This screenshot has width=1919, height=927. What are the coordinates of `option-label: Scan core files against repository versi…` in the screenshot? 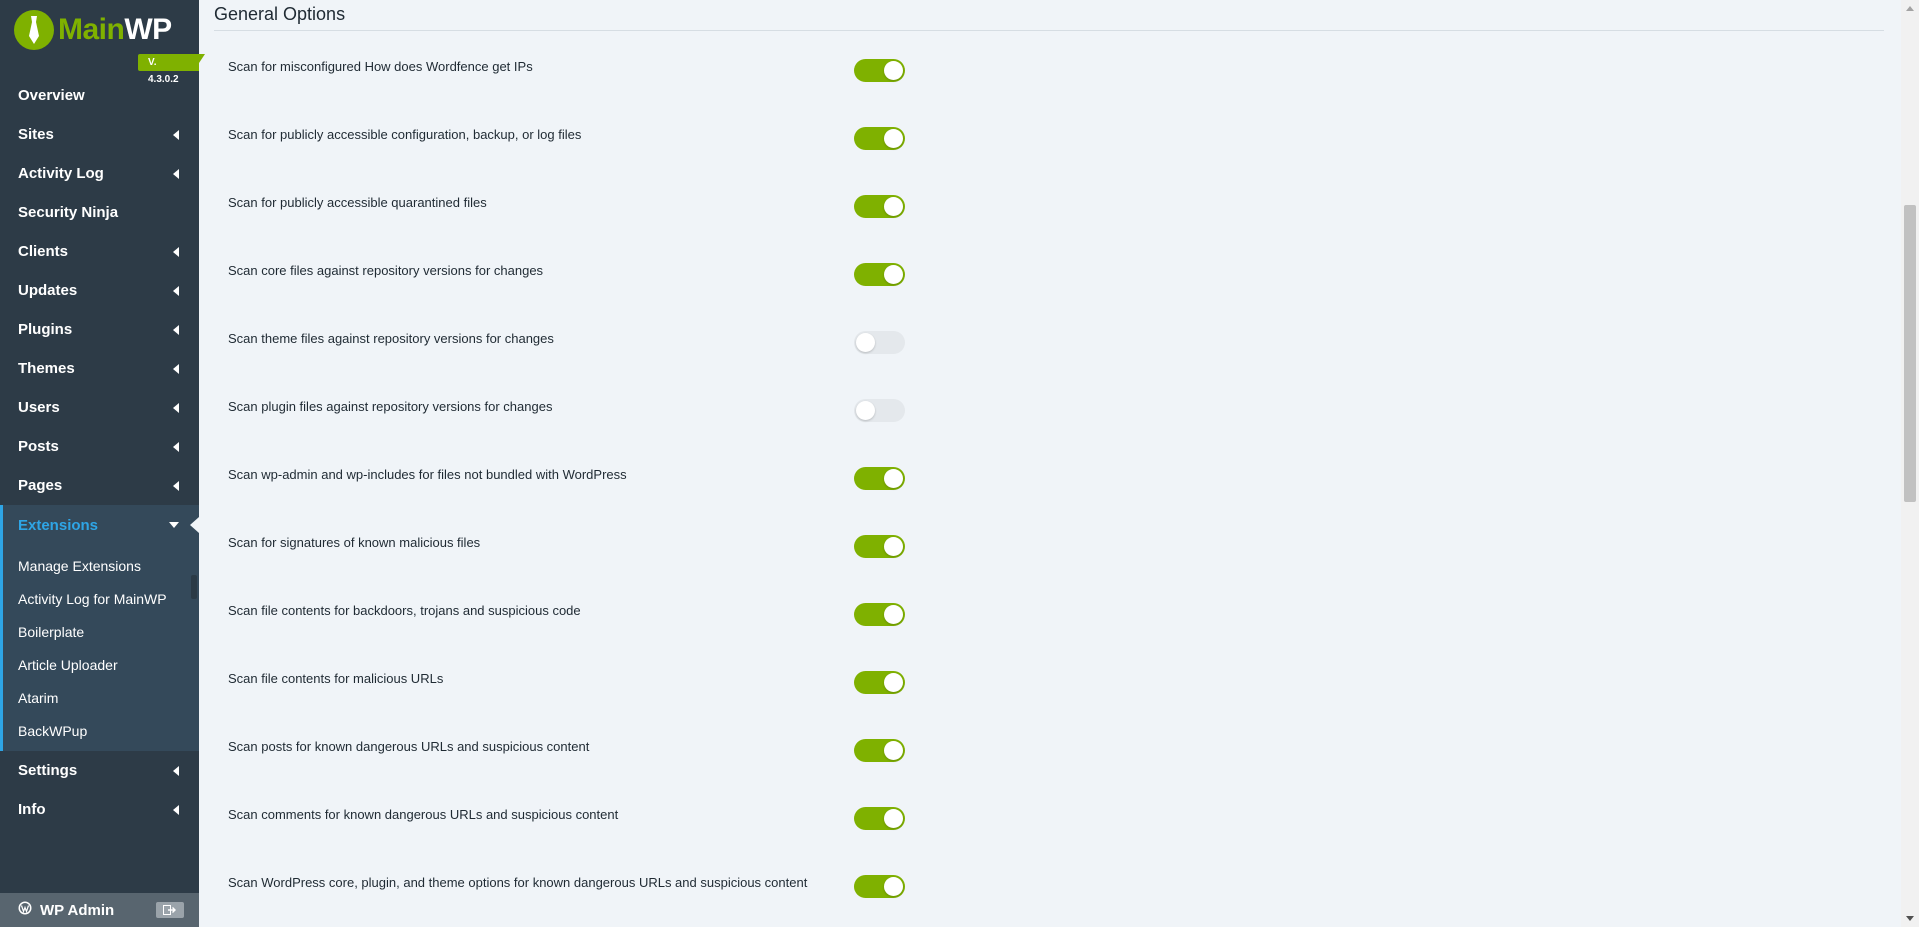 It's located at (386, 270).